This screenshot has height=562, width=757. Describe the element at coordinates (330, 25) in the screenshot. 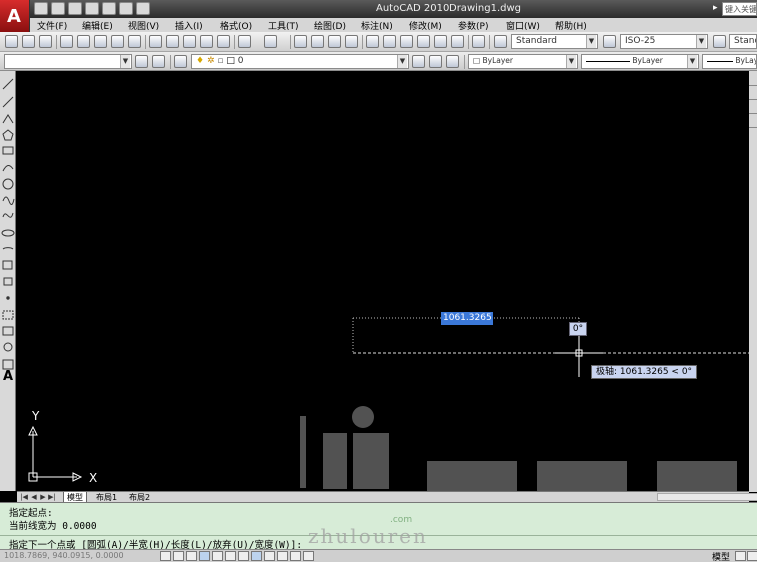

I see `menu-draw: 绘图(D)` at that location.